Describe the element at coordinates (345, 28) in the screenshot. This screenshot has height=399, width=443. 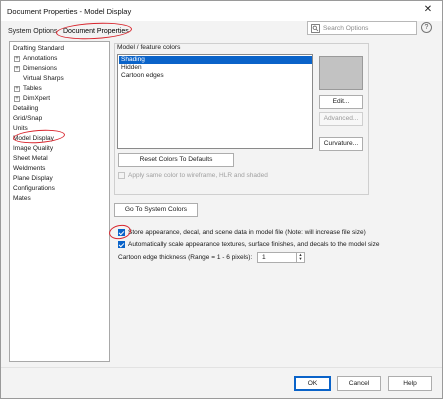
I see `search-input: Search Options` at that location.